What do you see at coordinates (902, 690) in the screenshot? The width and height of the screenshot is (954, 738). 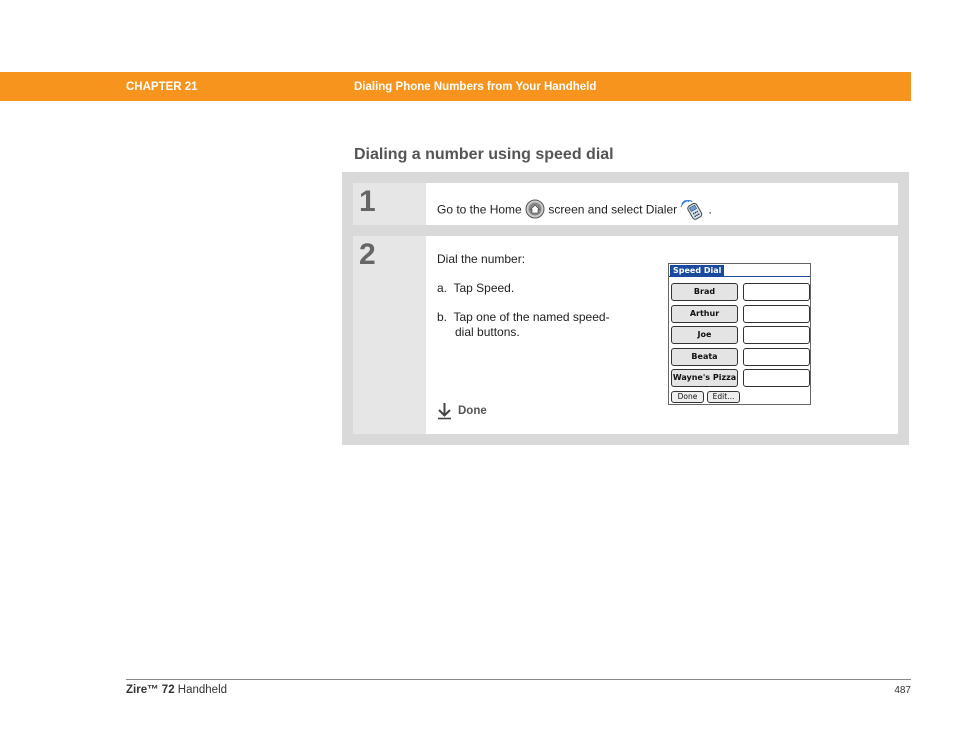 I see `page-number: 487` at bounding box center [902, 690].